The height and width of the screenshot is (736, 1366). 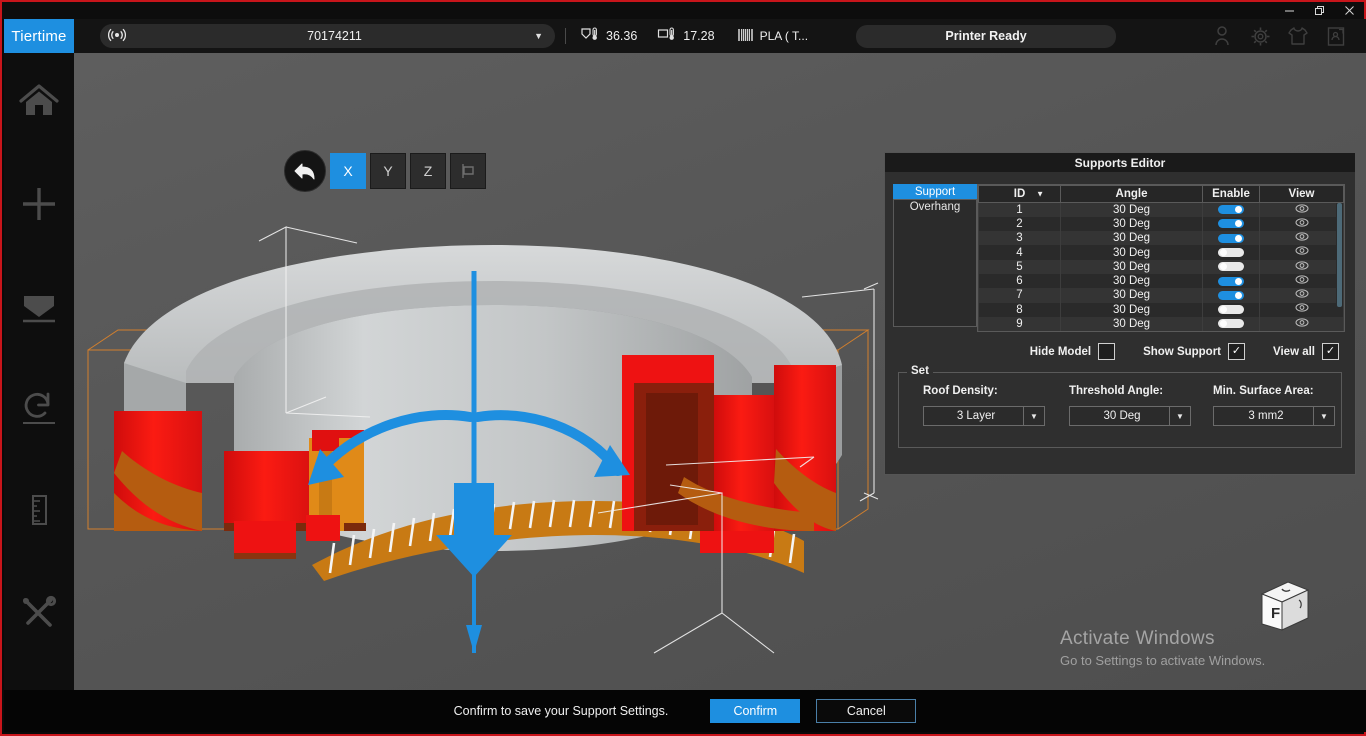 What do you see at coordinates (1289, 10) in the screenshot?
I see `minimize-button` at bounding box center [1289, 10].